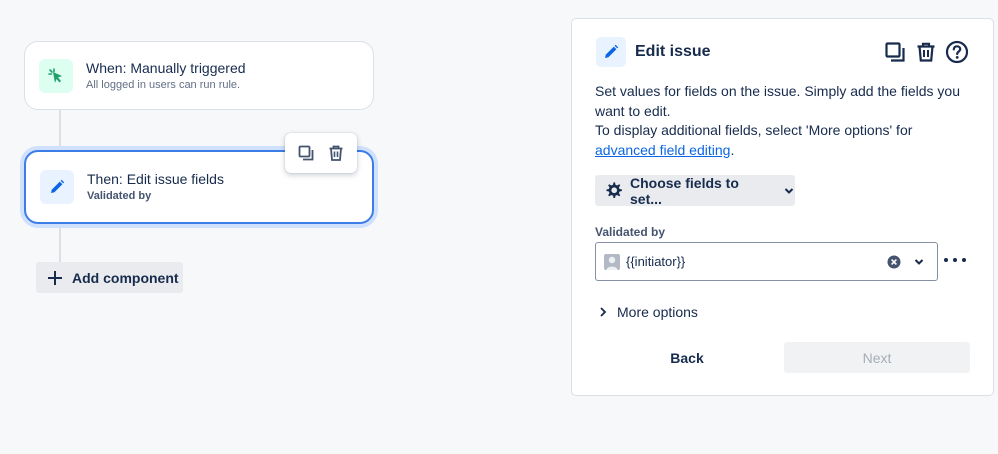  What do you see at coordinates (630, 232) in the screenshot?
I see `validated-by-label: Validated by` at bounding box center [630, 232].